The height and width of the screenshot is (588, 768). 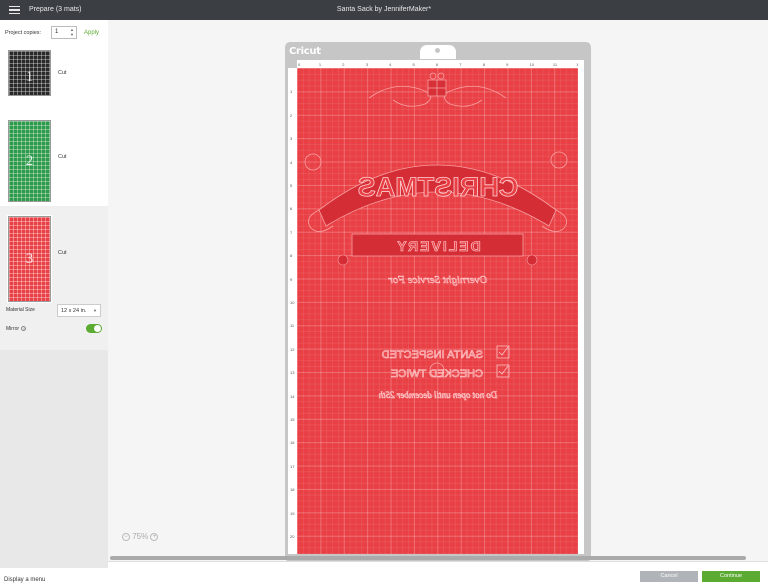 What do you see at coordinates (432, 355) in the screenshot?
I see `santa-inspected-text: SANTA INSPECTED` at bounding box center [432, 355].